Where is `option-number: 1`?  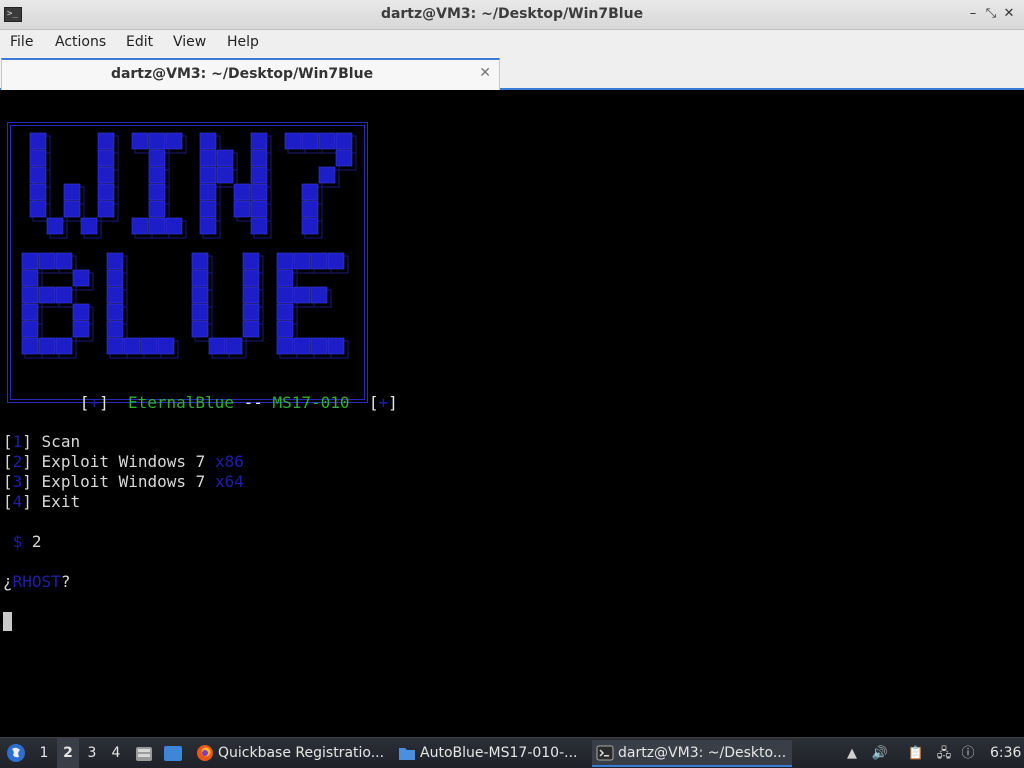
option-number: 1 is located at coordinates (17, 441).